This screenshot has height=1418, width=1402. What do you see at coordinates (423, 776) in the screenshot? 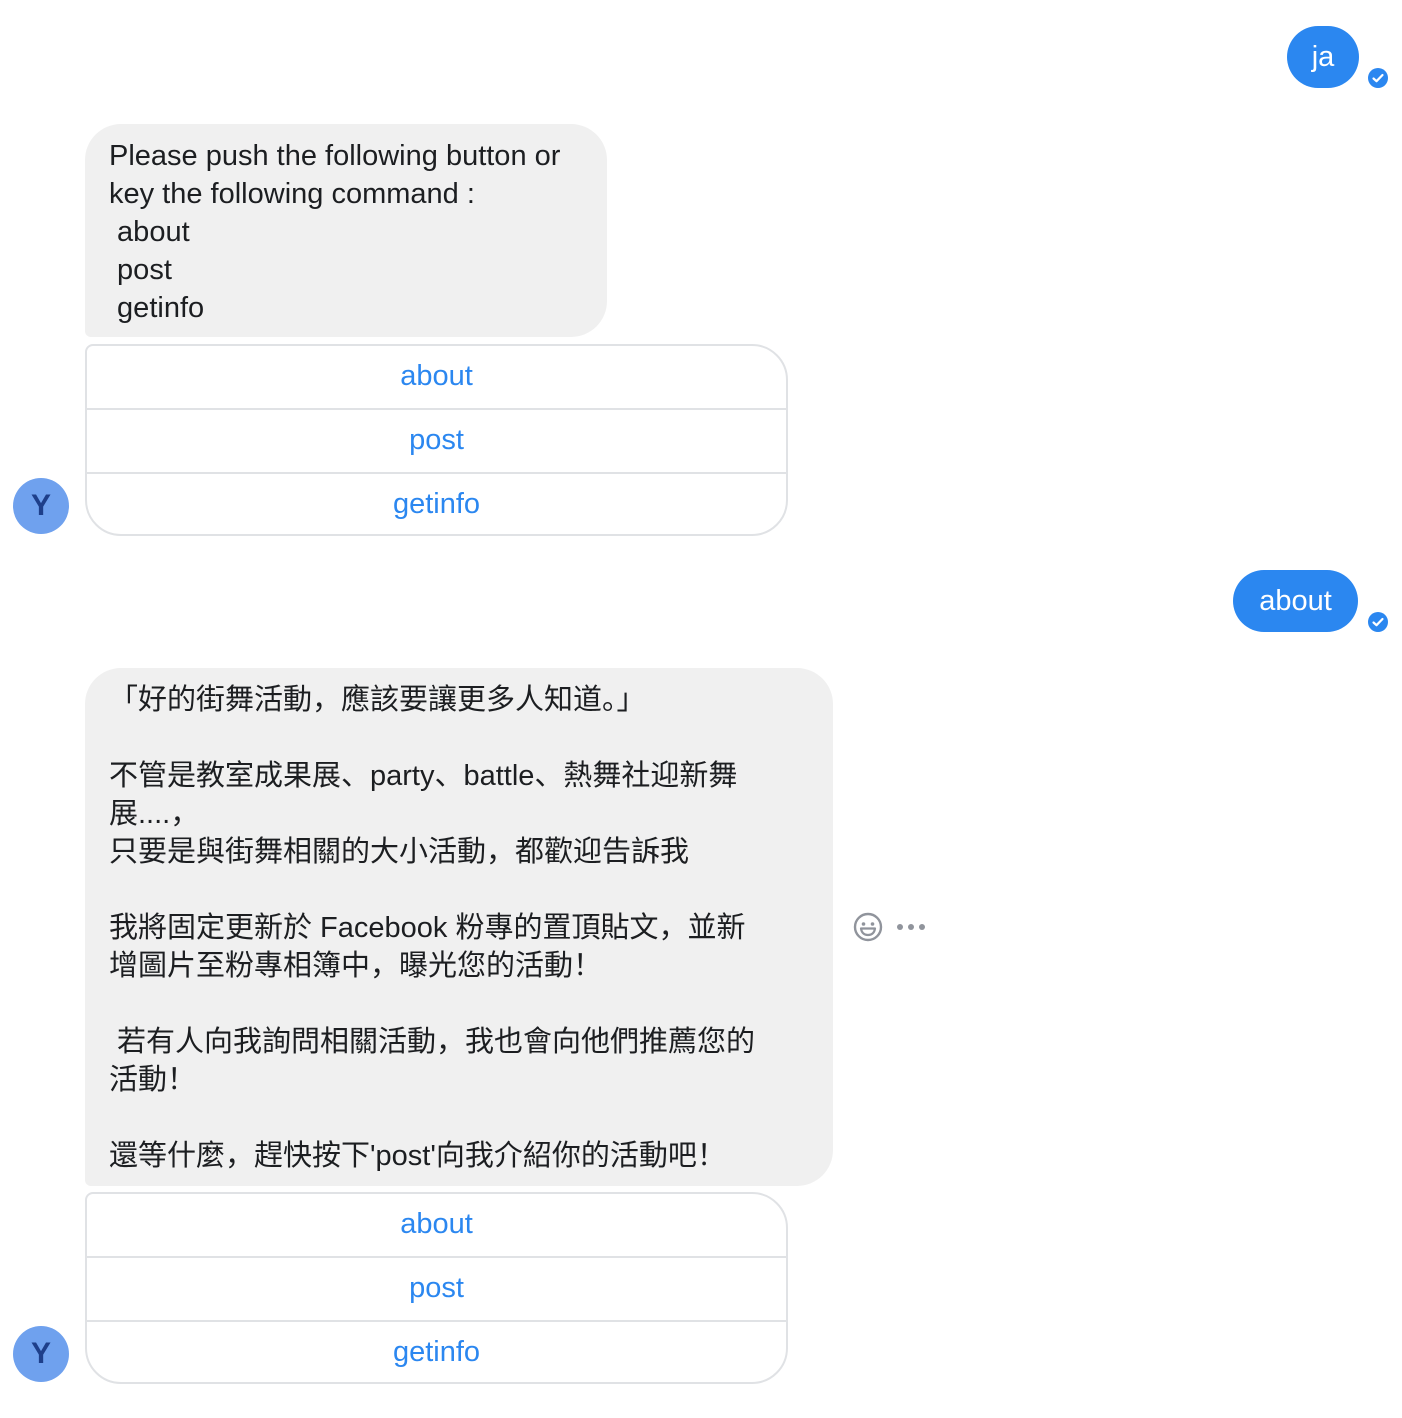
I see `message-line: 不管是教室成果展、party、battle、熱舞社迎新舞` at bounding box center [423, 776].